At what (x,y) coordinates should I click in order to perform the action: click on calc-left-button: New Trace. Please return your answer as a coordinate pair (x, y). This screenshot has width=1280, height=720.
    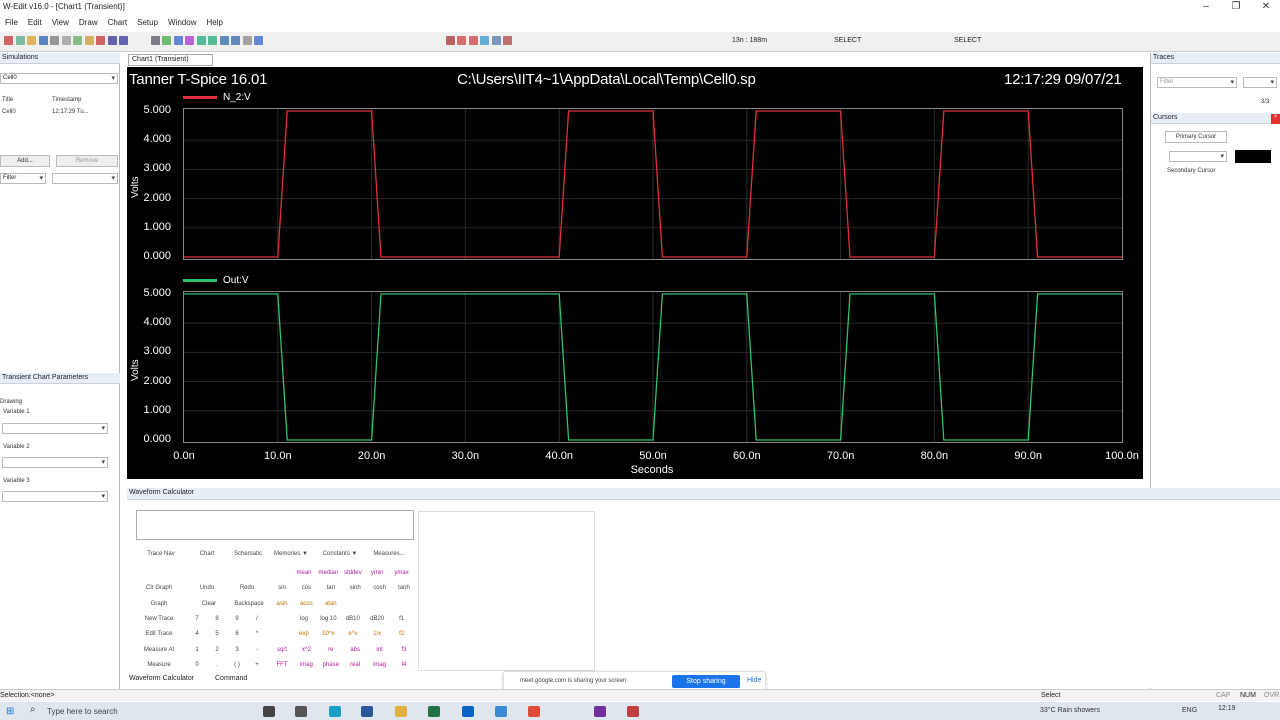
    Looking at the image, I should click on (159, 619).